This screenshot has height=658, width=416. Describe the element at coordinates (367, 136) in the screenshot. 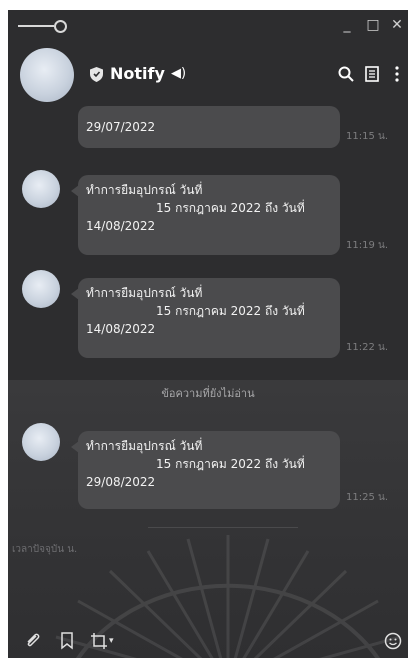

I see `message-time: 11:15 น.` at that location.